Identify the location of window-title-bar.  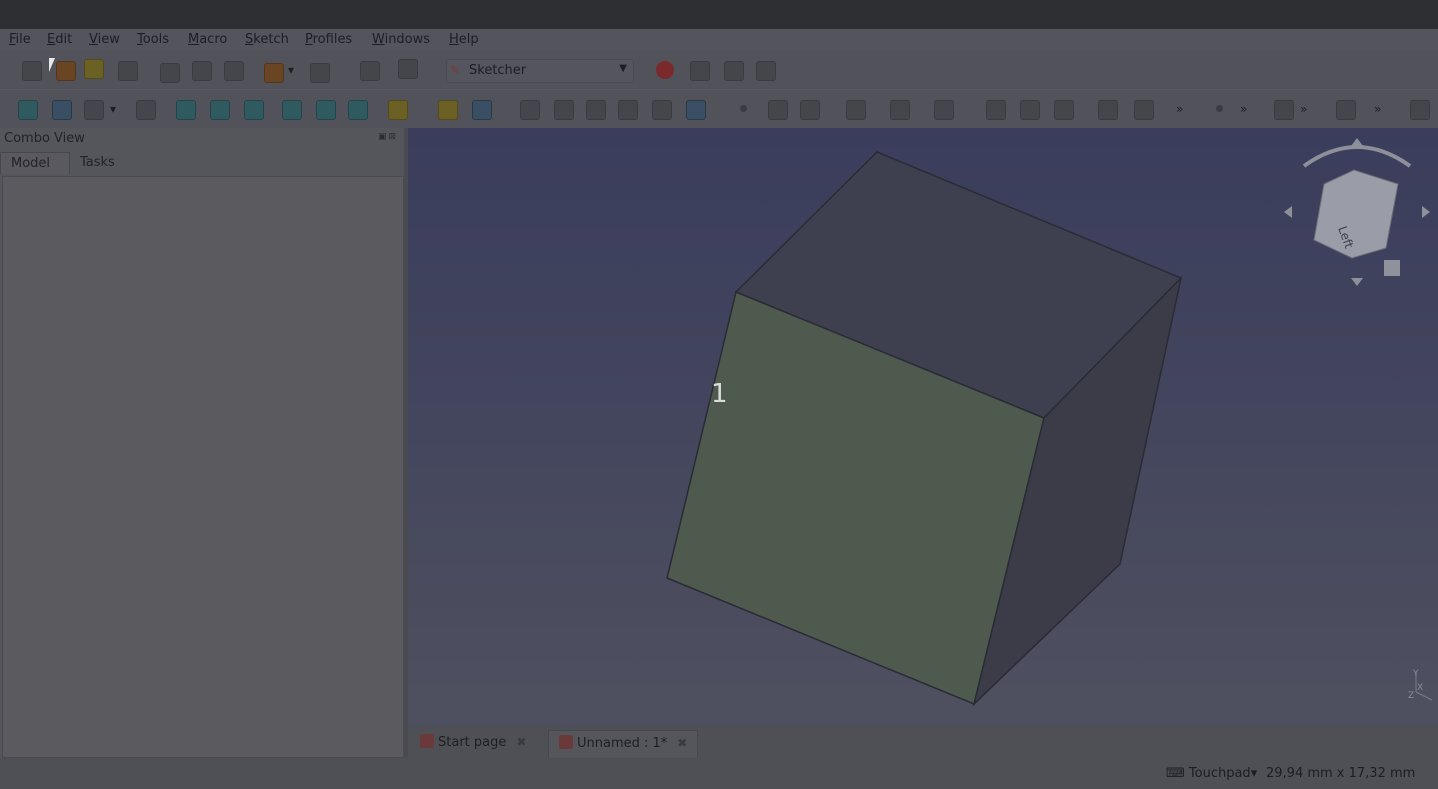
(719, 14).